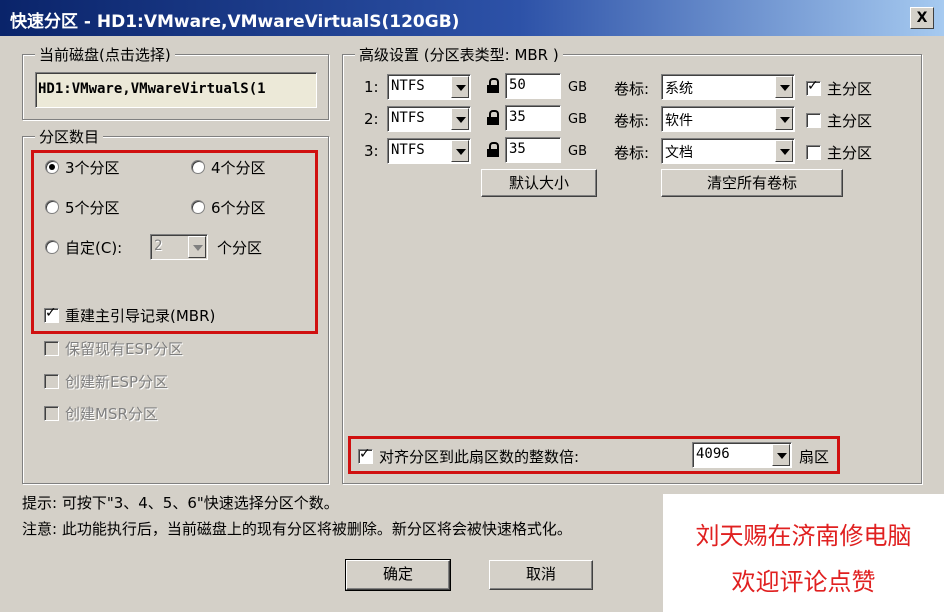  Describe the element at coordinates (752, 183) in the screenshot. I see `clear-labels-button: 清空所有卷标` at that location.